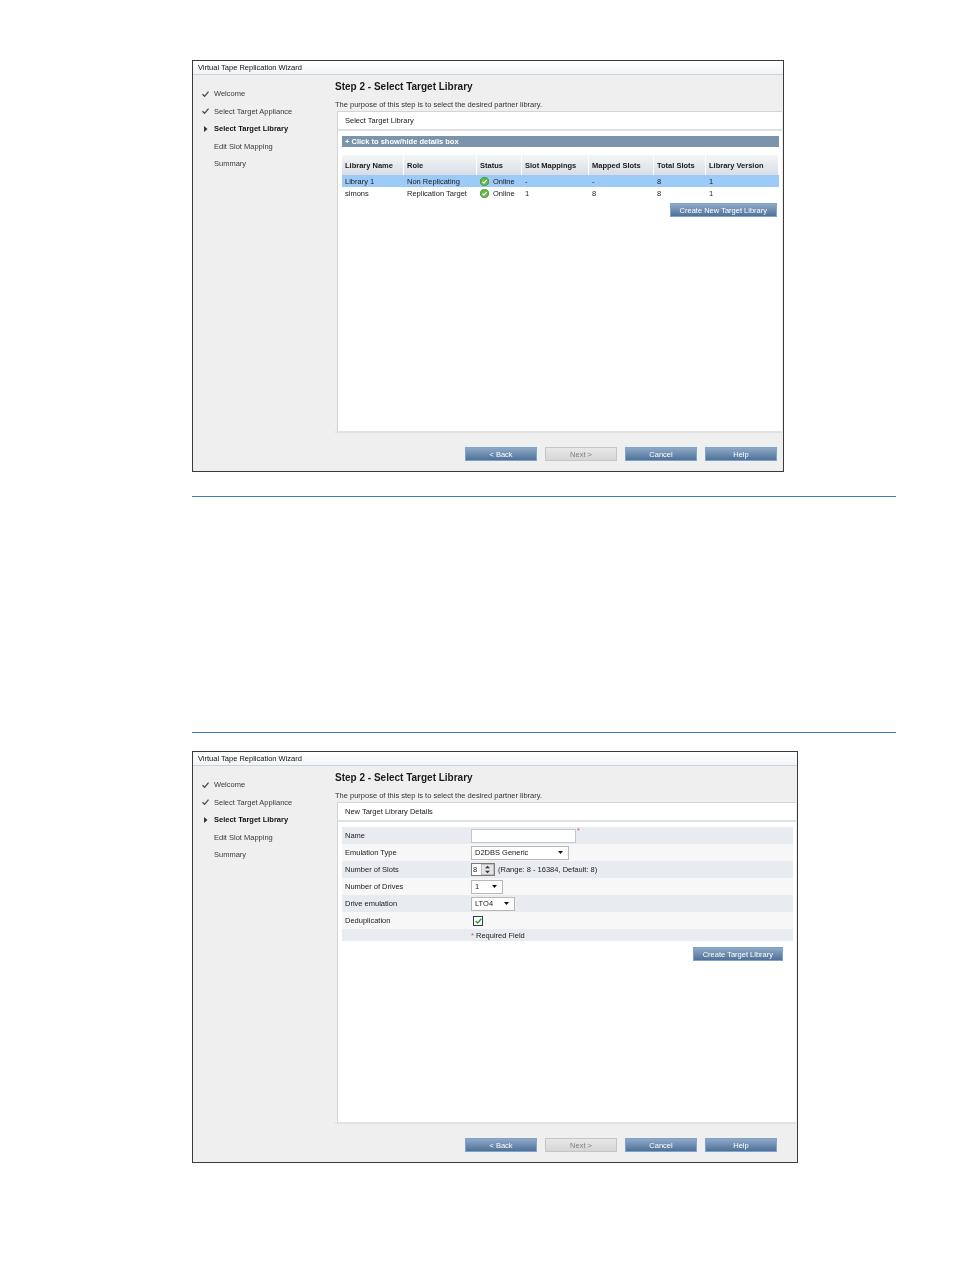  Describe the element at coordinates (487, 869) in the screenshot. I see `up-down-arrows-icon` at that location.